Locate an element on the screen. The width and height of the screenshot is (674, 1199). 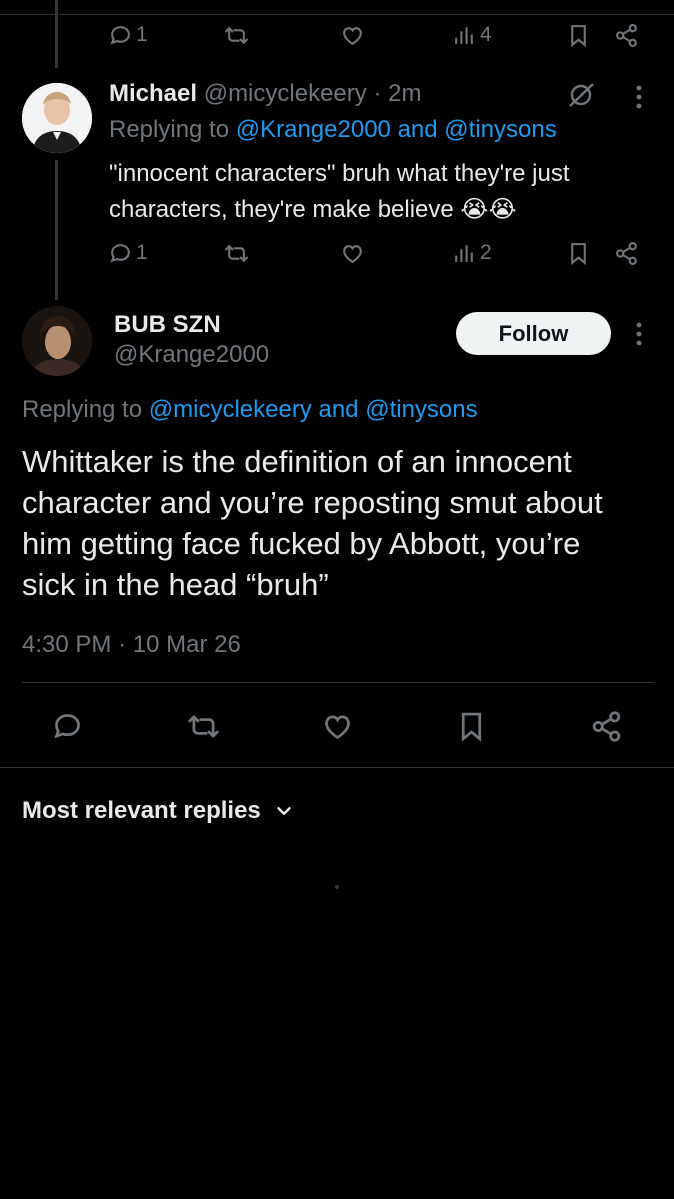
reply2-reply-button: 1 is located at coordinates (128, 253).